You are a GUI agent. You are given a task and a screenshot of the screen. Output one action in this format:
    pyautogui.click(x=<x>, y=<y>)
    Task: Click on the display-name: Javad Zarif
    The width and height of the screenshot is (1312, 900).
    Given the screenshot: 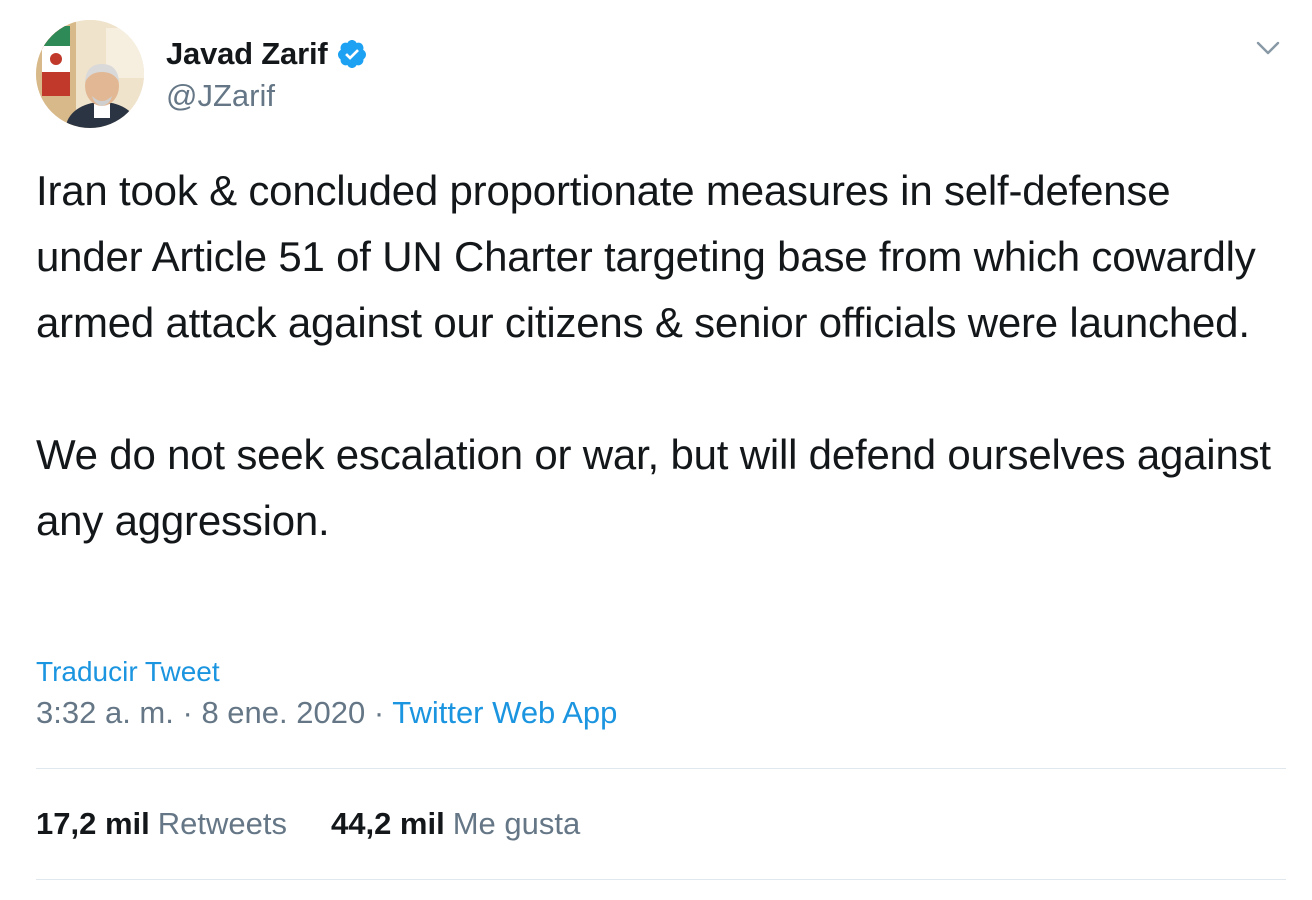 What is the action you would take?
    pyautogui.click(x=247, y=54)
    